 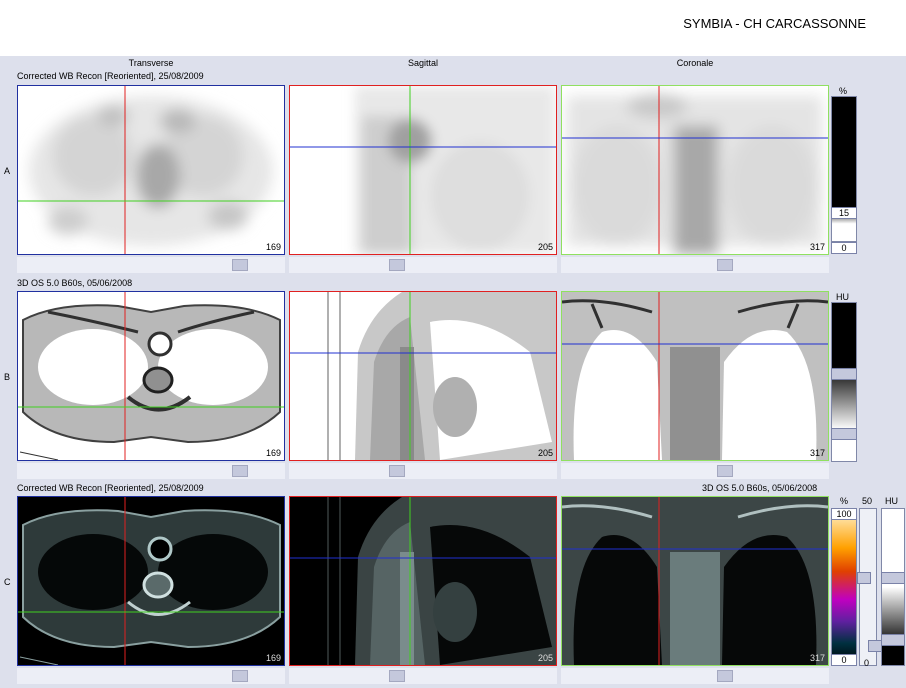 What do you see at coordinates (844, 374) in the screenshot?
I see `colorbar-b-upper-handle` at bounding box center [844, 374].